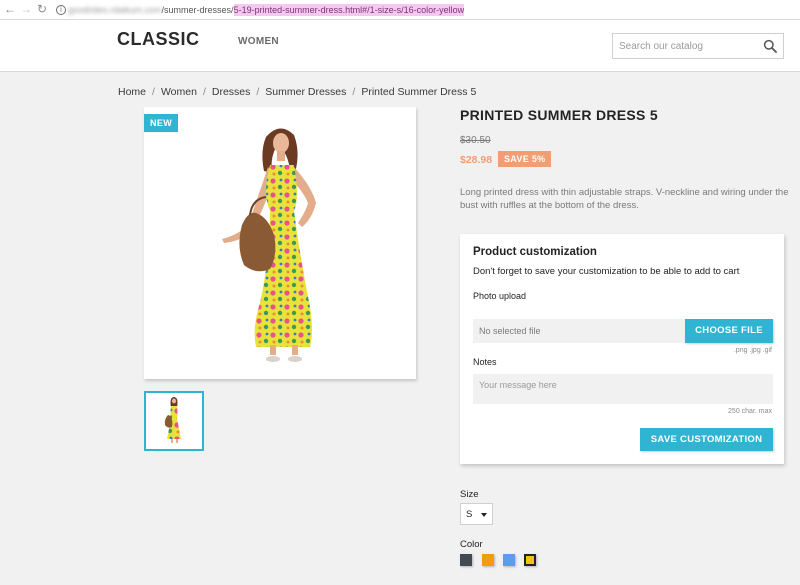 The height and width of the screenshot is (585, 800). Describe the element at coordinates (518, 385) in the screenshot. I see `notes-placeholder: Your message here` at that location.